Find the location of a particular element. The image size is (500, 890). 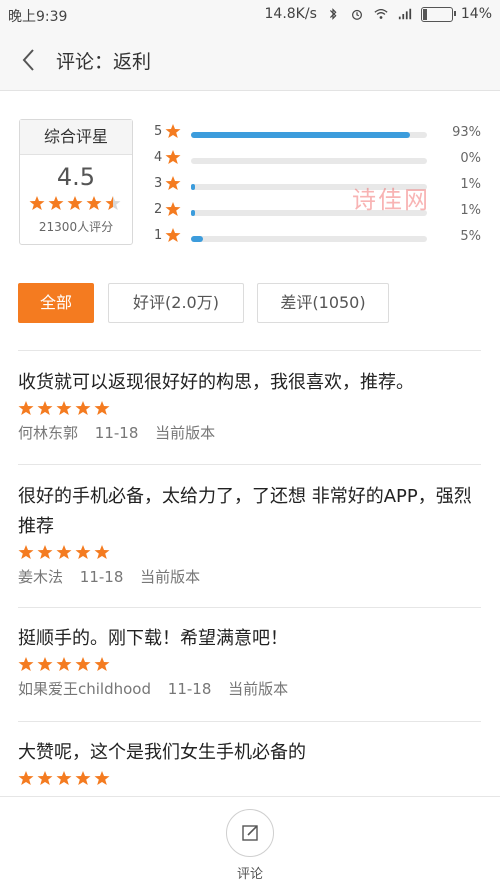

battery-percent: 14% is located at coordinates (476, 14).